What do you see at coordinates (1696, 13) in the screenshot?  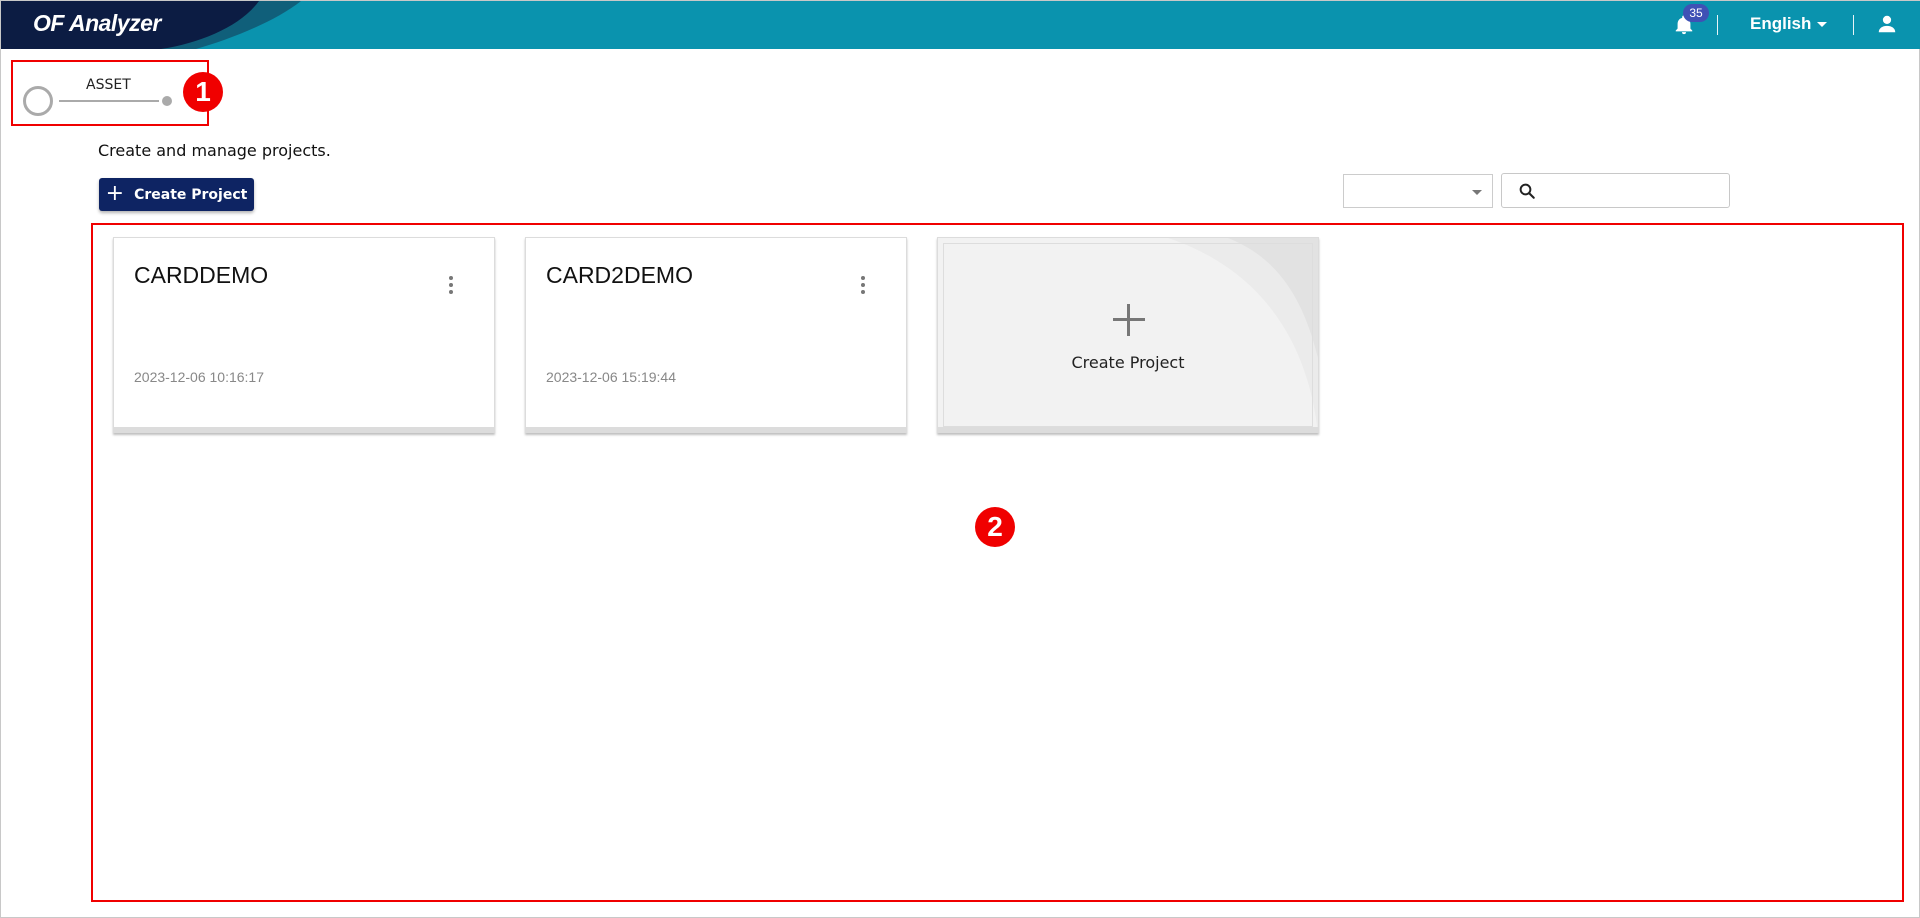 I see `notification-badge: 35` at bounding box center [1696, 13].